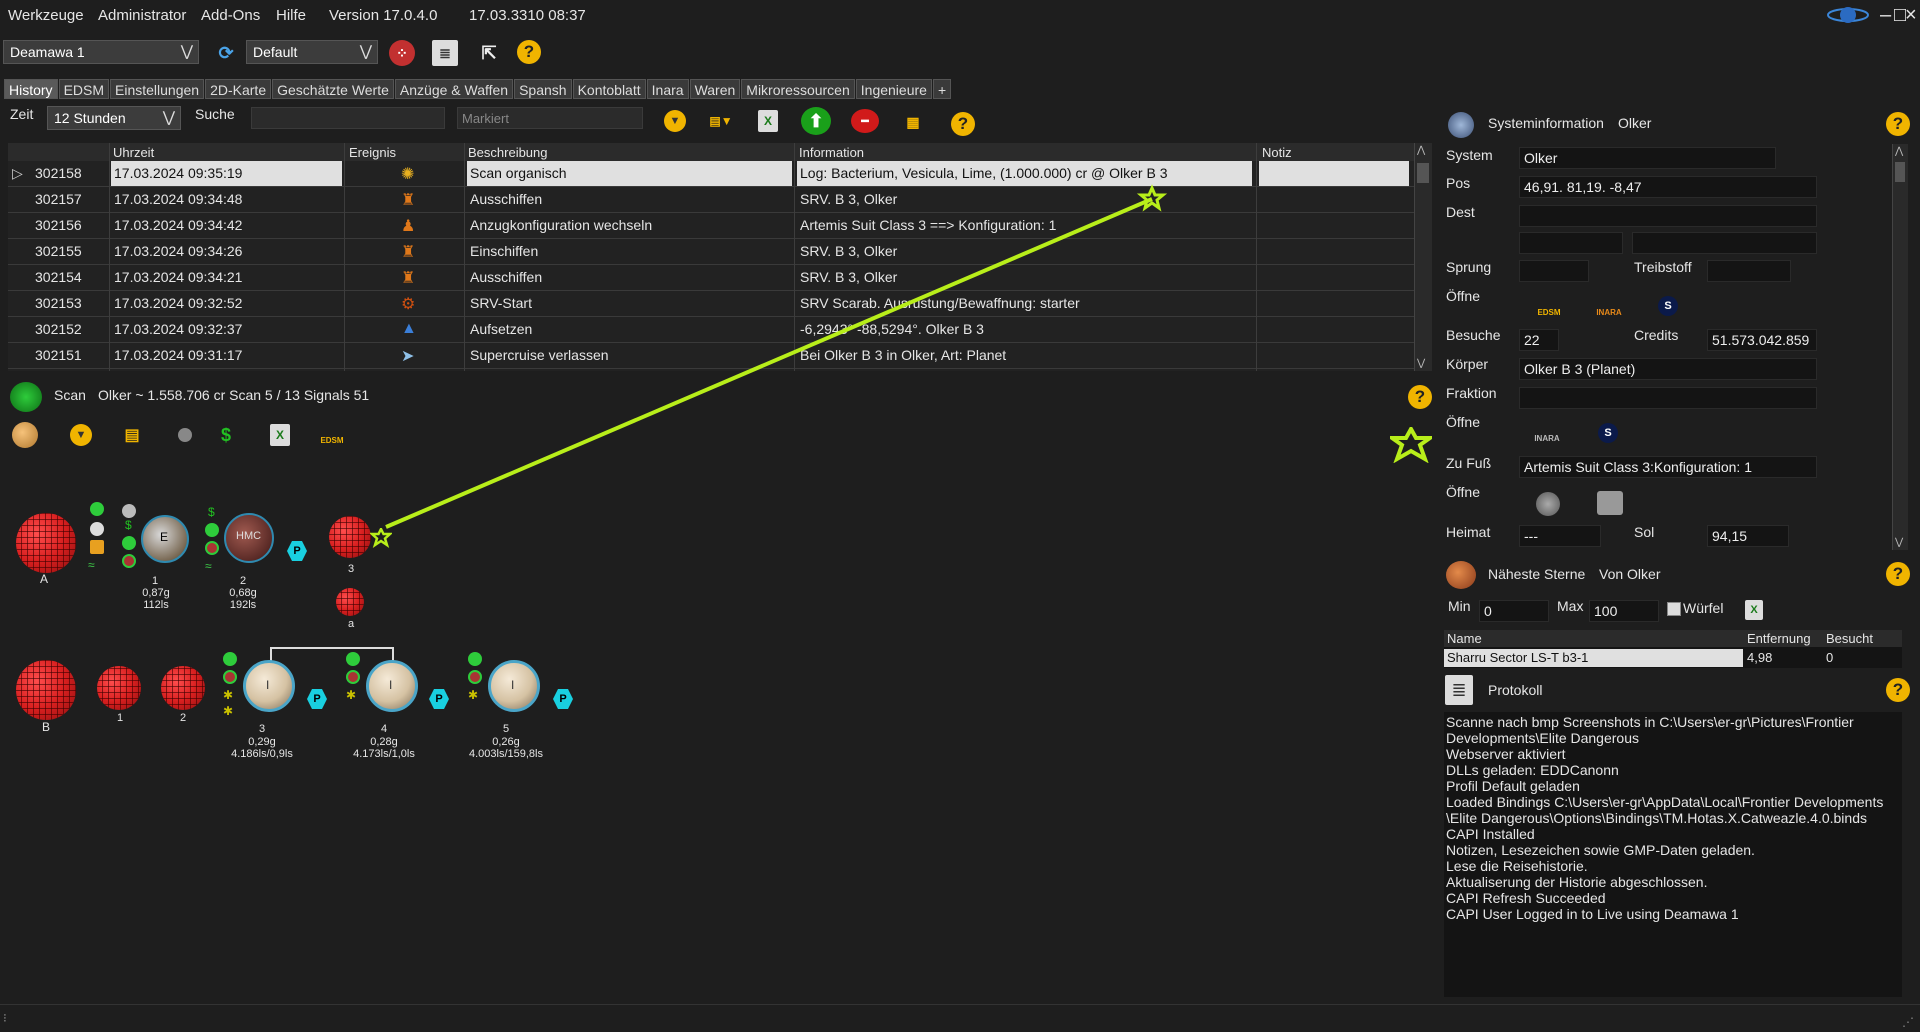  Describe the element at coordinates (5, 1018) in the screenshot. I see `grip-handle-icon: ⁝` at that location.